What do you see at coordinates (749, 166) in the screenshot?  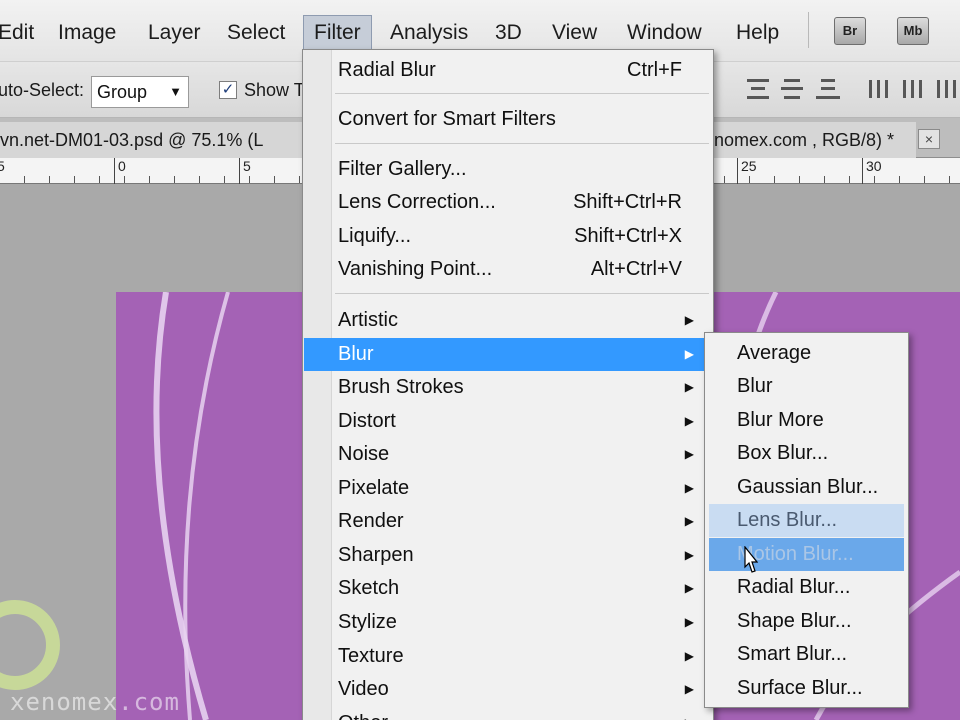 I see `ruler-label: 25` at bounding box center [749, 166].